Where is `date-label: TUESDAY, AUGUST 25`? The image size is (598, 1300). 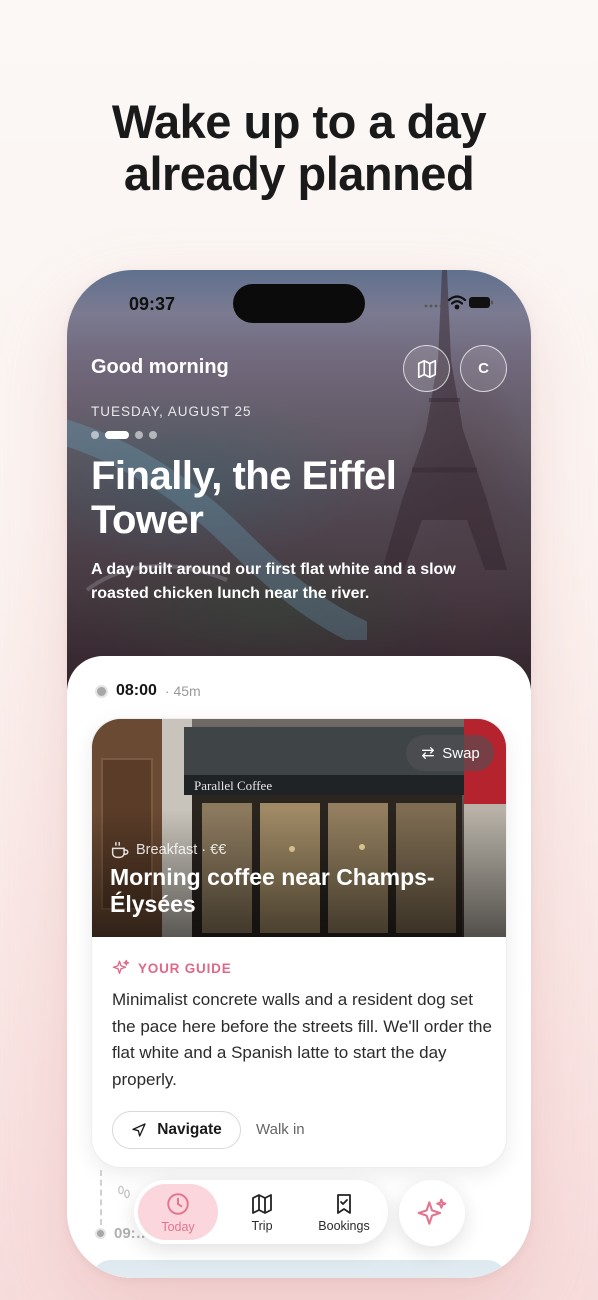 date-label: TUESDAY, AUGUST 25 is located at coordinates (171, 411).